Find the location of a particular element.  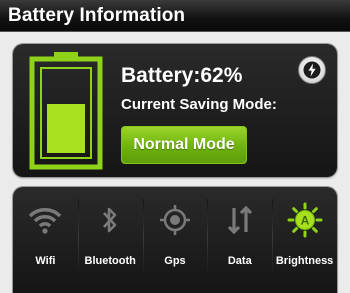

battery-icon is located at coordinates (66, 110).